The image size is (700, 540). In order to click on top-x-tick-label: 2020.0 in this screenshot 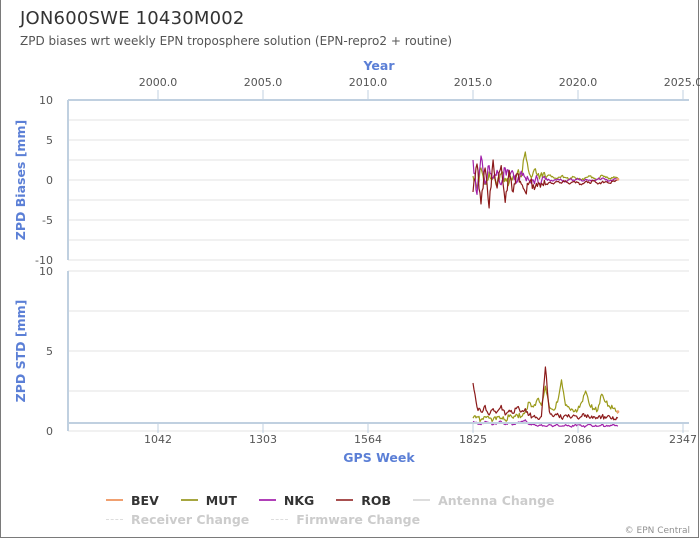, I will do `click(578, 82)`.